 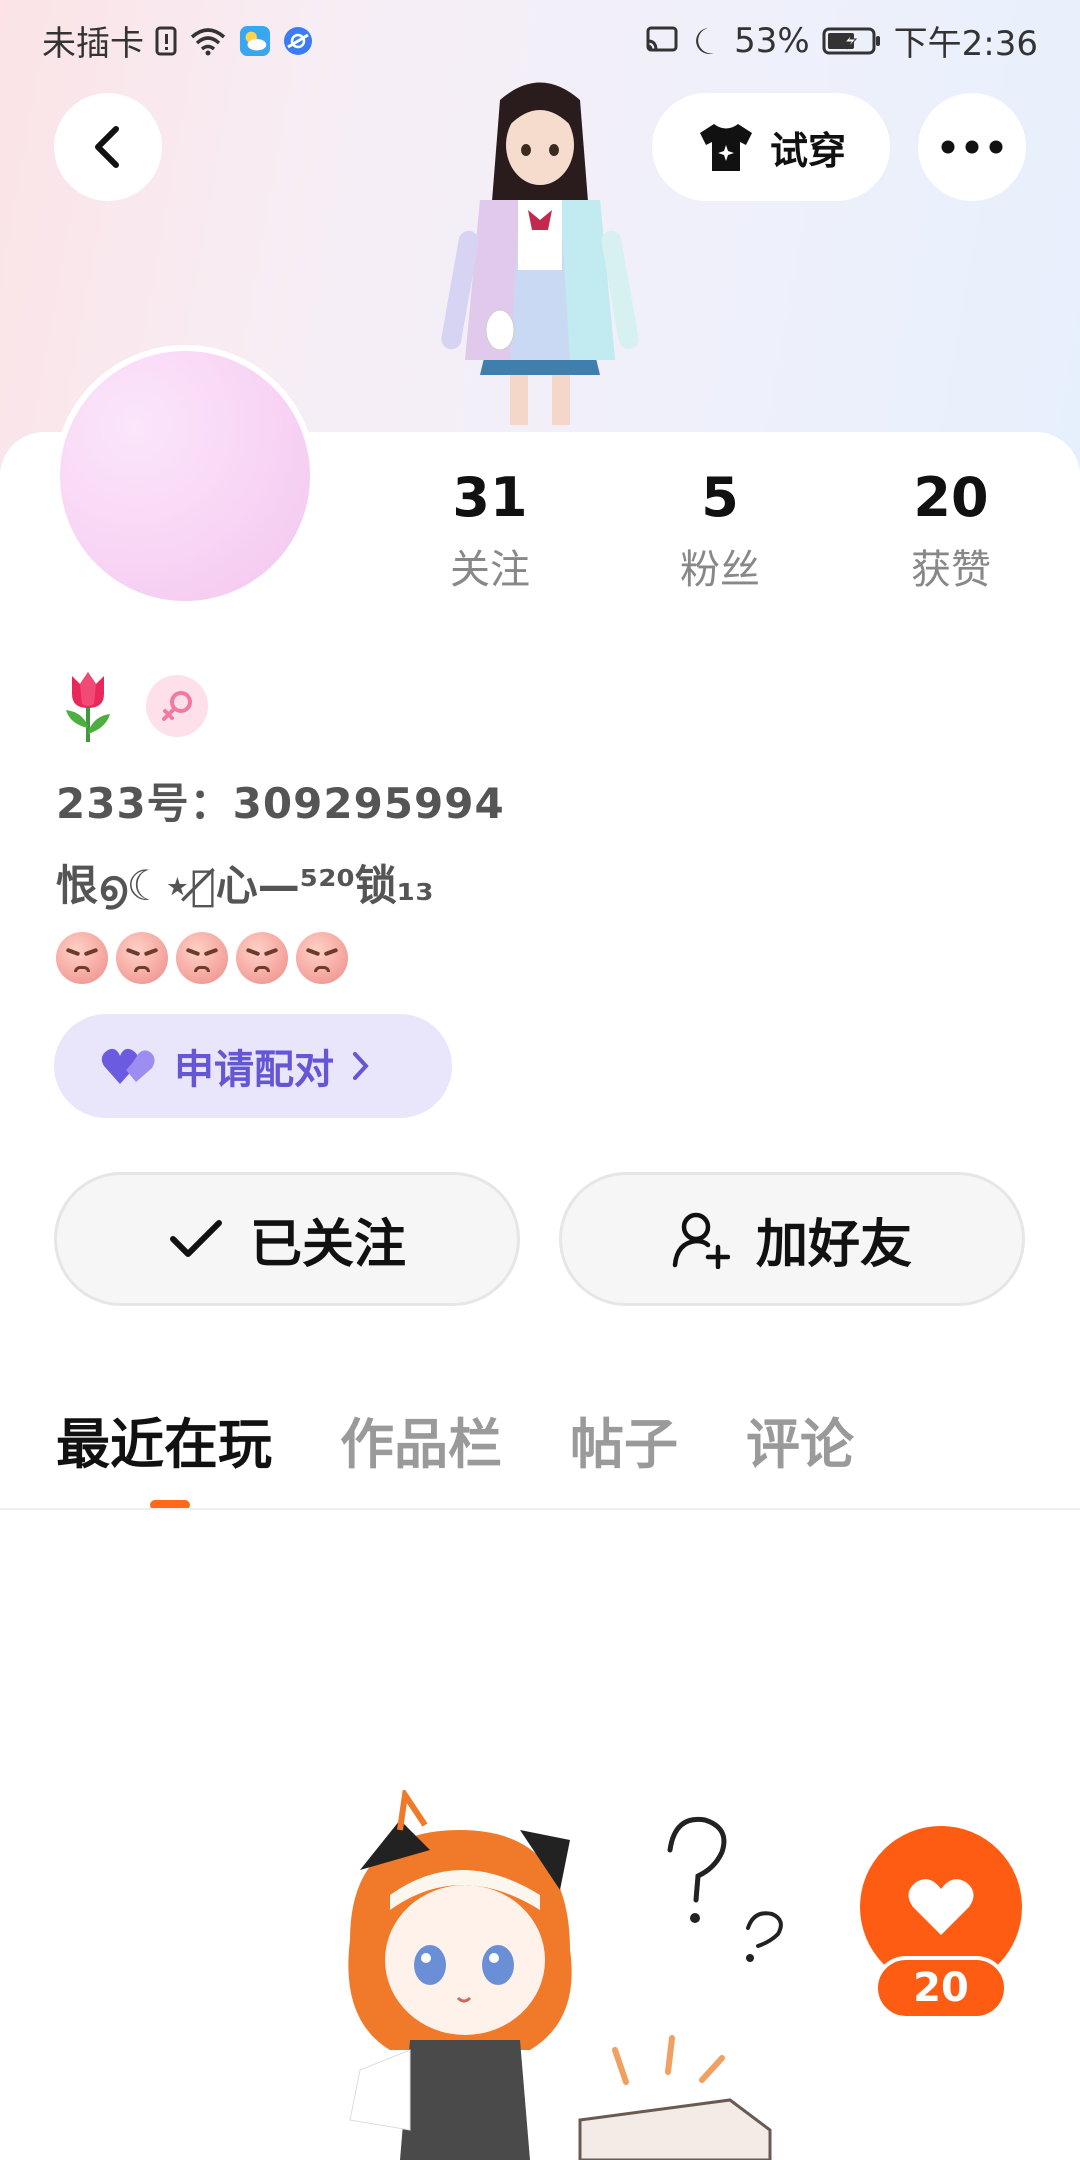 I want to click on user-signature: 恨൭☾⋆封̸心—⁵²⁰锁₁₃, so click(x=245, y=885).